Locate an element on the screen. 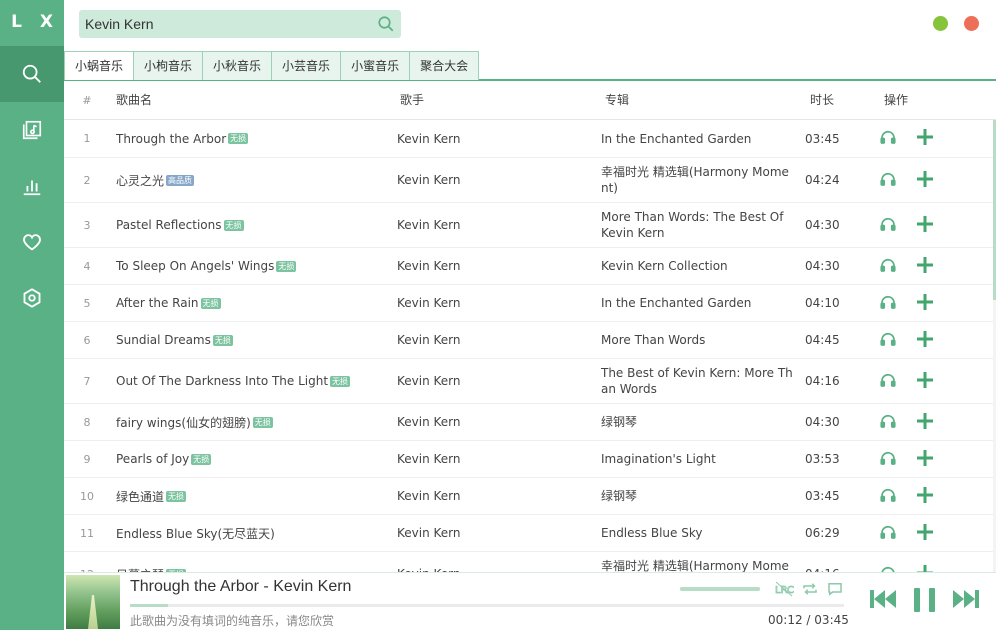 The width and height of the screenshot is (996, 630). volume-slider is located at coordinates (720, 589).